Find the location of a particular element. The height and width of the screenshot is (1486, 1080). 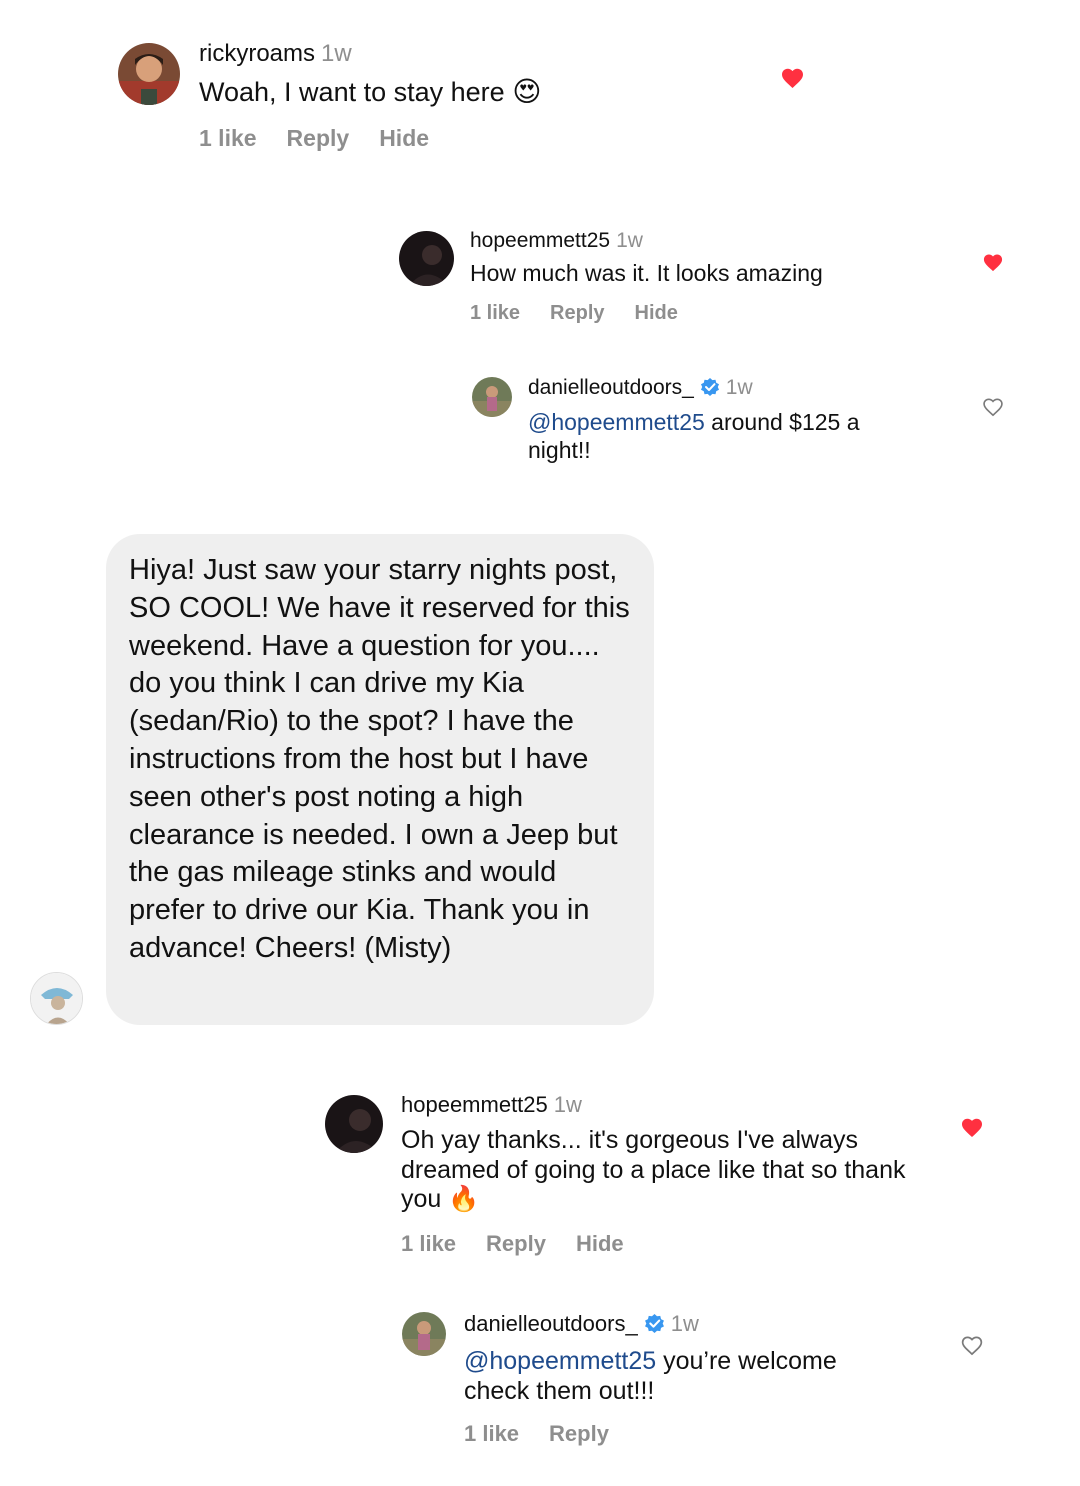

comment-body: How much was it. It looks amazing is located at coordinates (646, 273).